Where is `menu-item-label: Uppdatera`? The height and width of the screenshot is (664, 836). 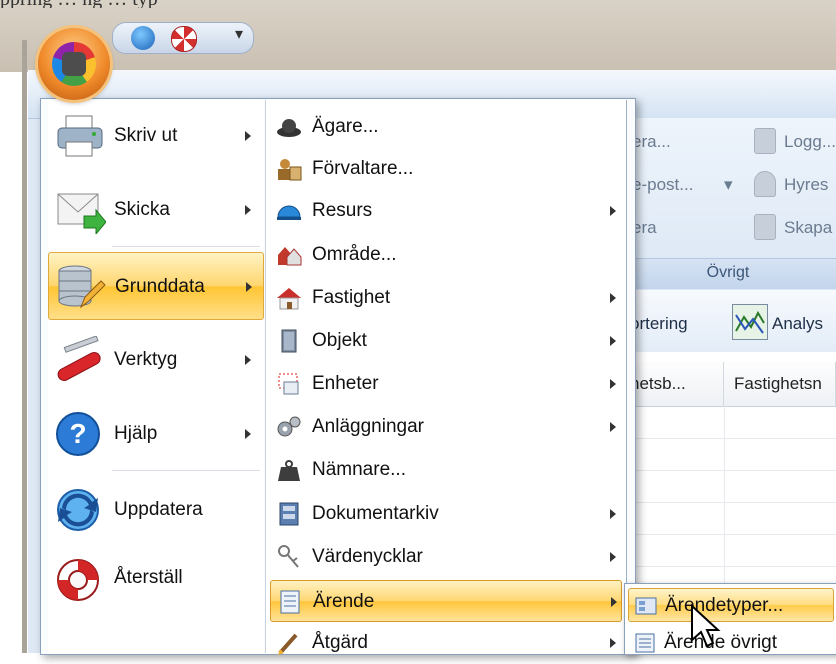
menu-item-label: Uppdatera is located at coordinates (158, 509).